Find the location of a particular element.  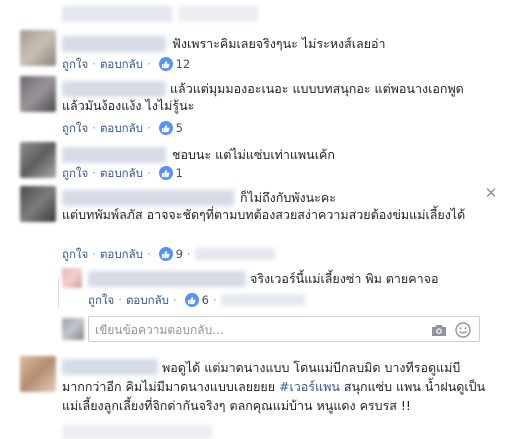

comment-actions: ถูกใจ · ตอบกลับ · 12 is located at coordinates (126, 64).